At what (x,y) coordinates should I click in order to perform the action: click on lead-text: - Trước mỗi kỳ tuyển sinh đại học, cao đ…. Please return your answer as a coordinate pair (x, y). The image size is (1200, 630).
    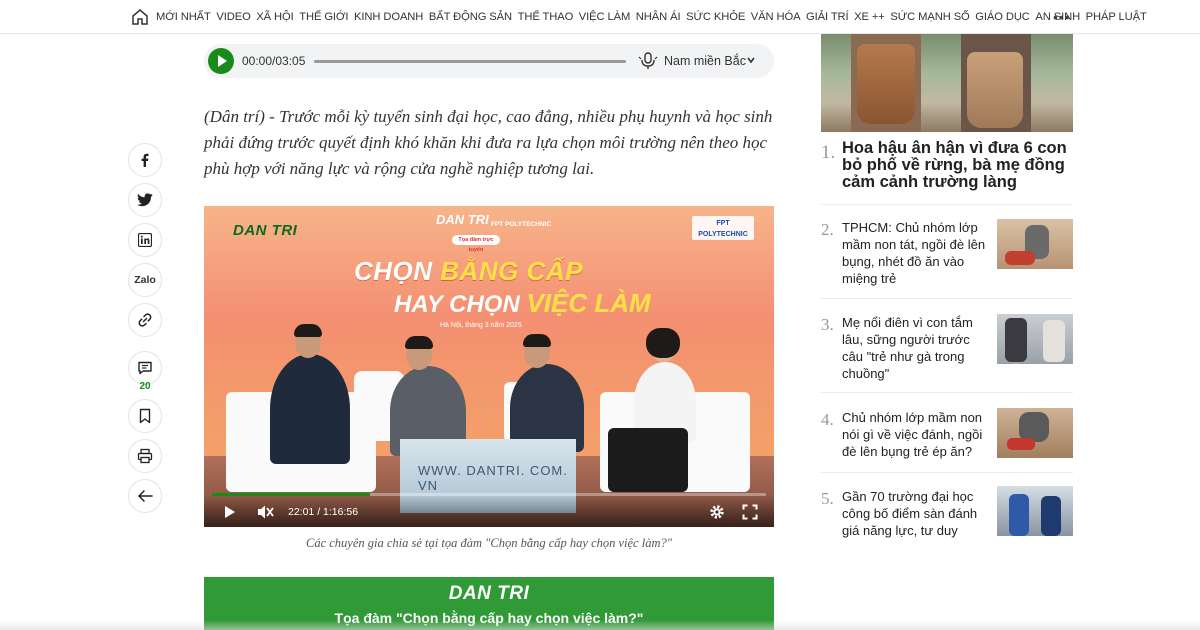
    Looking at the image, I should click on (488, 142).